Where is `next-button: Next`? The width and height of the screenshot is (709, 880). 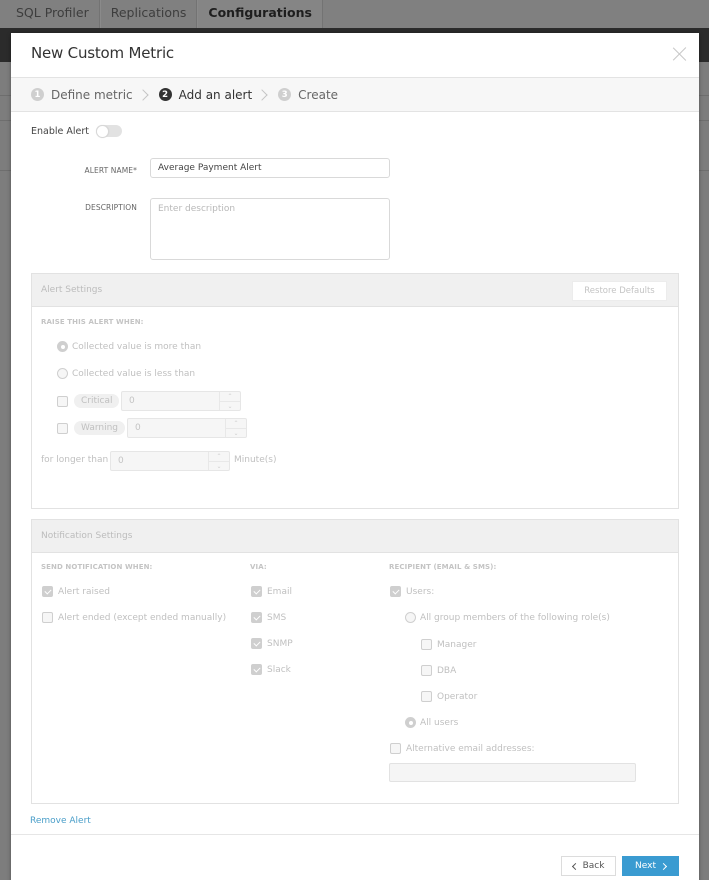 next-button: Next is located at coordinates (650, 866).